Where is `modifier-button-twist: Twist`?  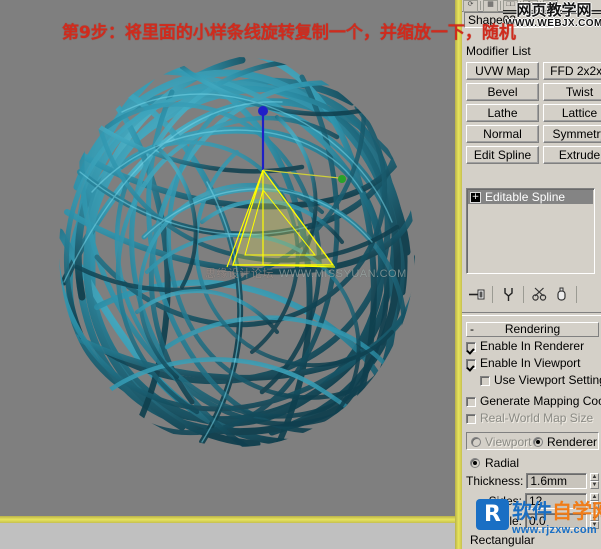 modifier-button-twist: Twist is located at coordinates (572, 92).